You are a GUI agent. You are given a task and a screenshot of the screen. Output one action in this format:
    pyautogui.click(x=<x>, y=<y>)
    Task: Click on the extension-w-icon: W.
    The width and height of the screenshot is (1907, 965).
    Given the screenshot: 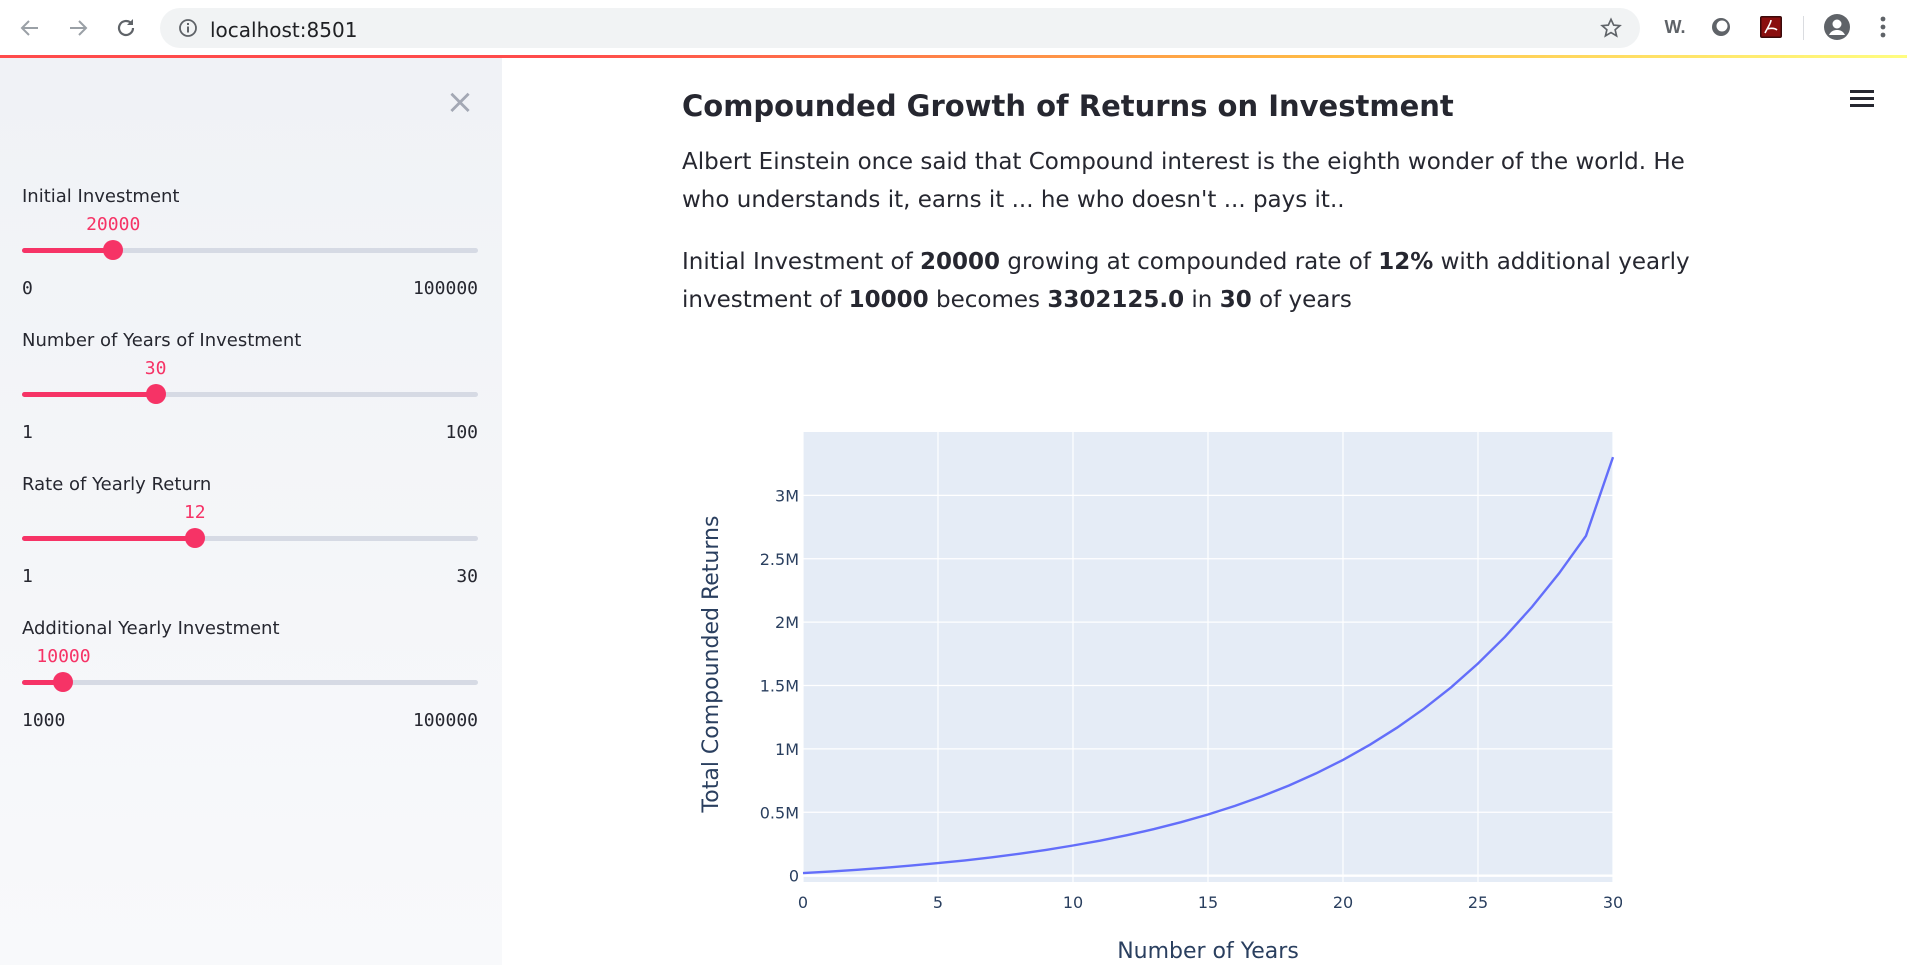 What is the action you would take?
    pyautogui.click(x=1675, y=27)
    